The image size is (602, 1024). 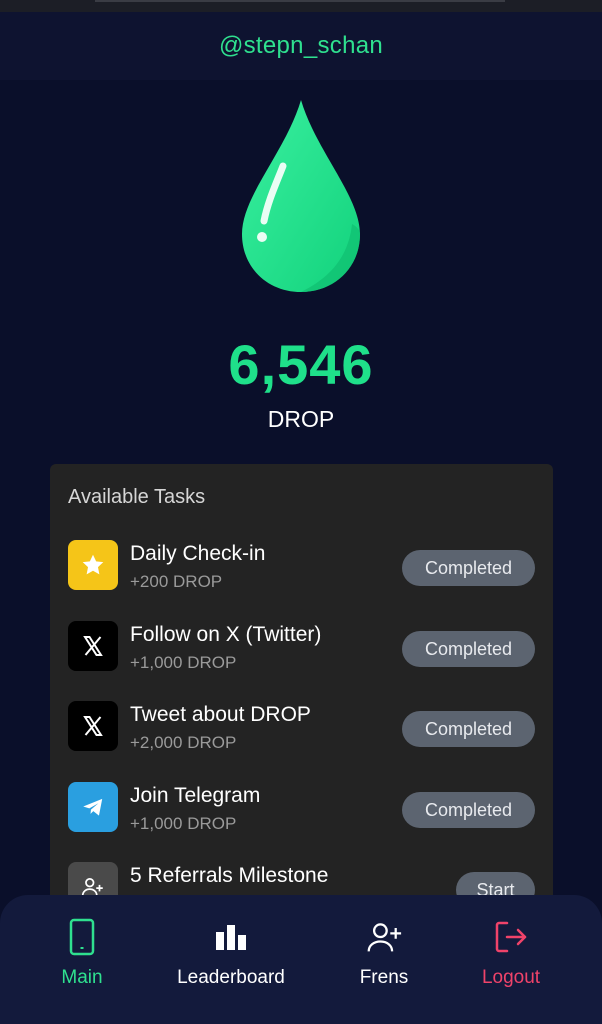 What do you see at coordinates (226, 634) in the screenshot?
I see `task-name: Follow on X (Twitter)` at bounding box center [226, 634].